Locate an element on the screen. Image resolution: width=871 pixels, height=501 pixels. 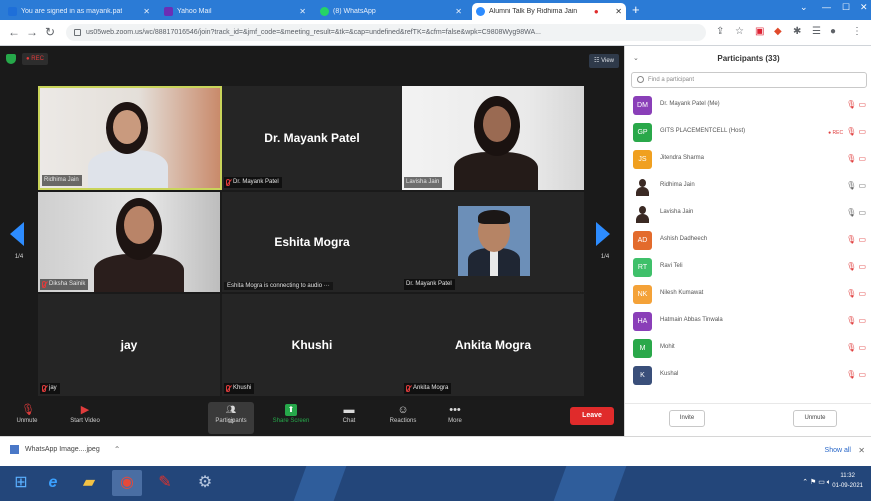
share-screen-button: ⬆ Share Screen is located at coordinates (291, 418).